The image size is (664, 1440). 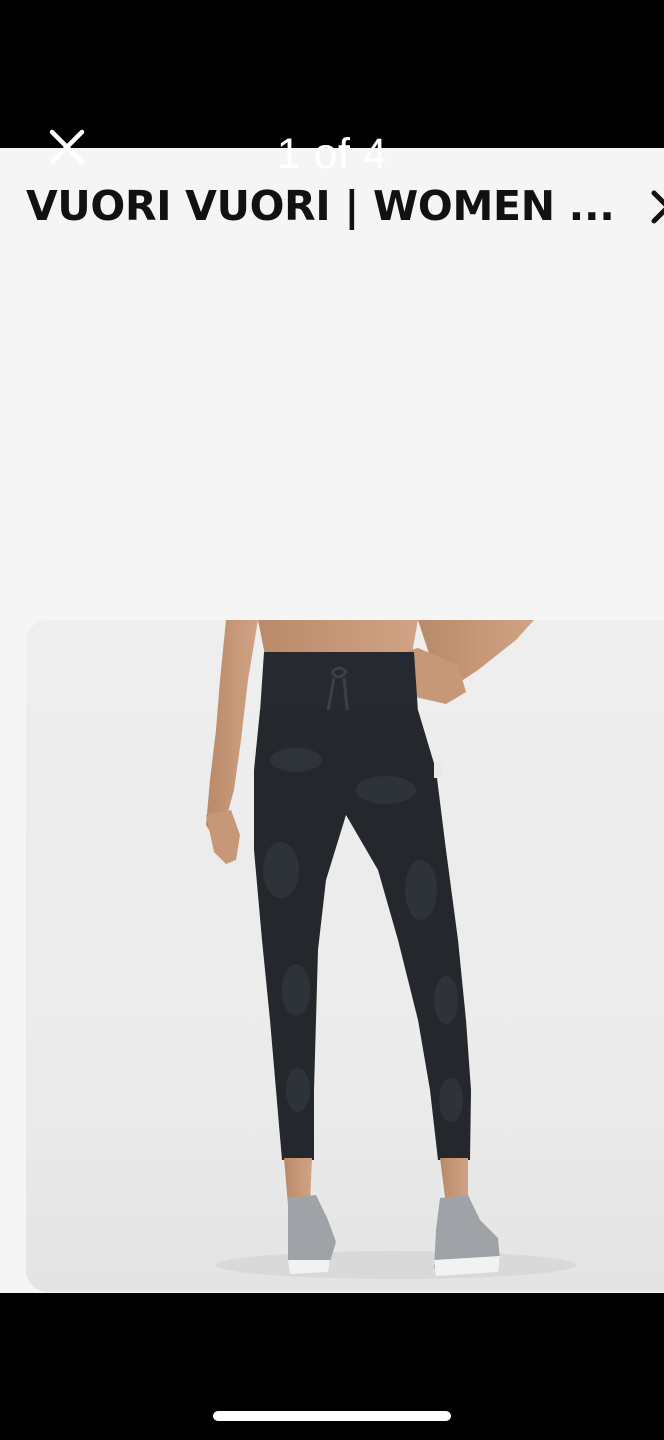 What do you see at coordinates (332, 154) in the screenshot?
I see `image-counter: 1 of 4` at bounding box center [332, 154].